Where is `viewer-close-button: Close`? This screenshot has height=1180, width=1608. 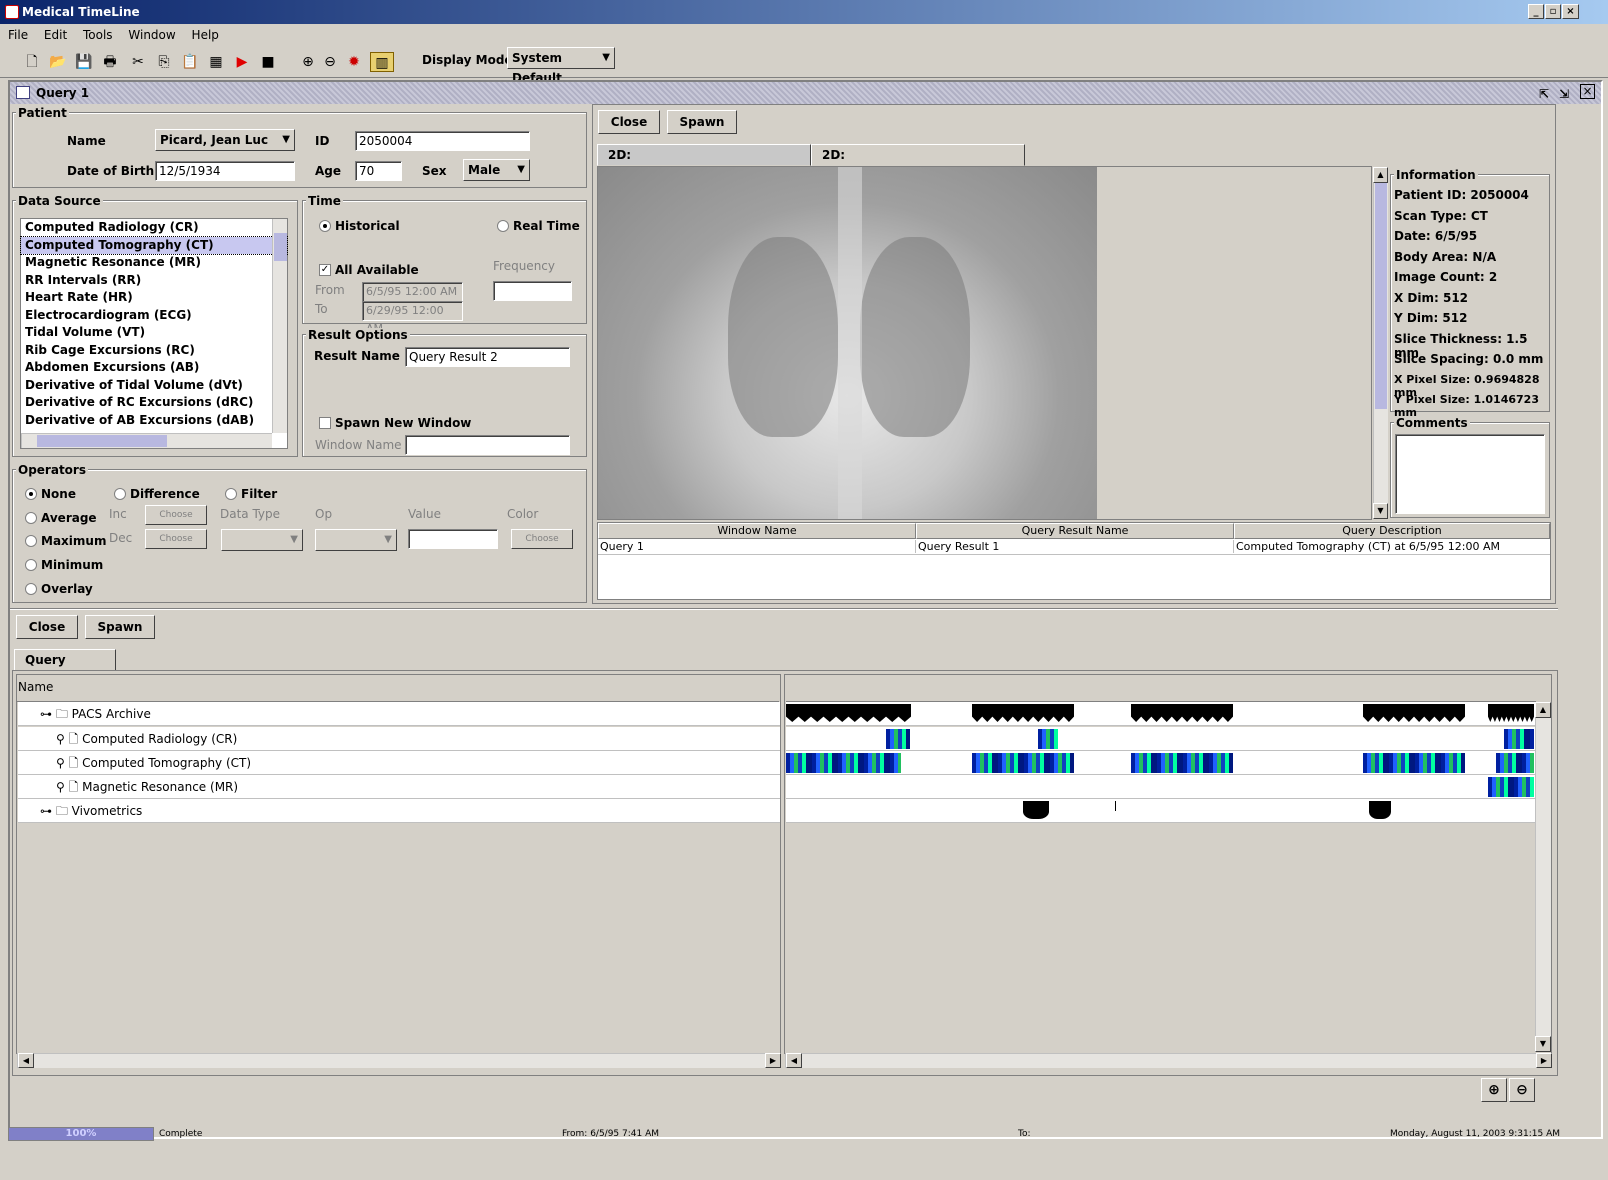 viewer-close-button: Close is located at coordinates (629, 122).